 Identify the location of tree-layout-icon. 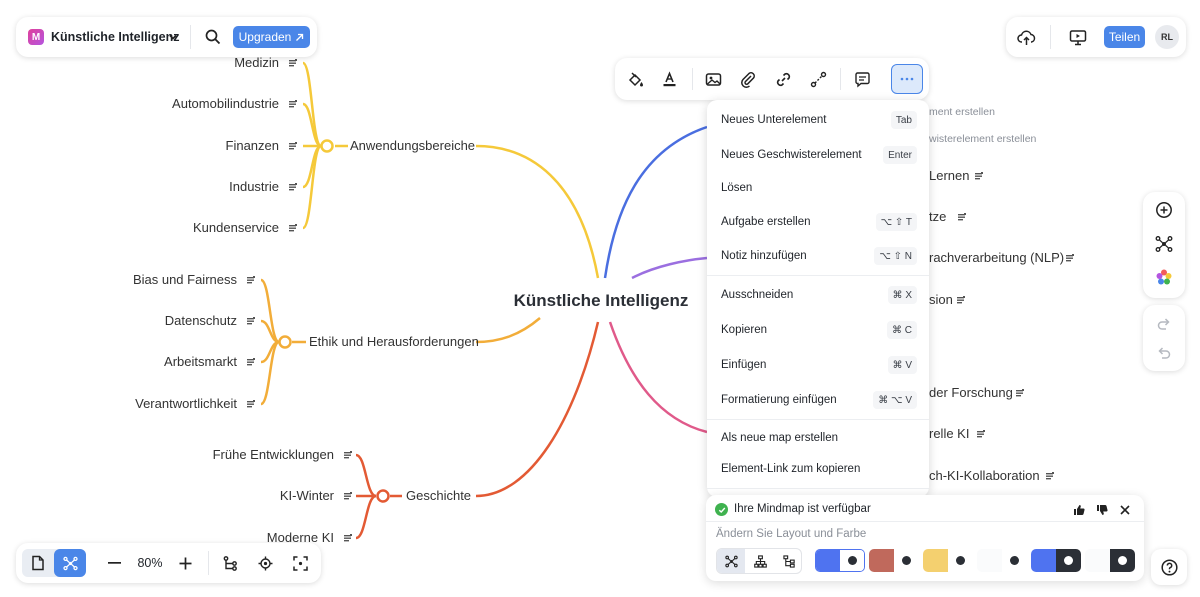
(788, 561).